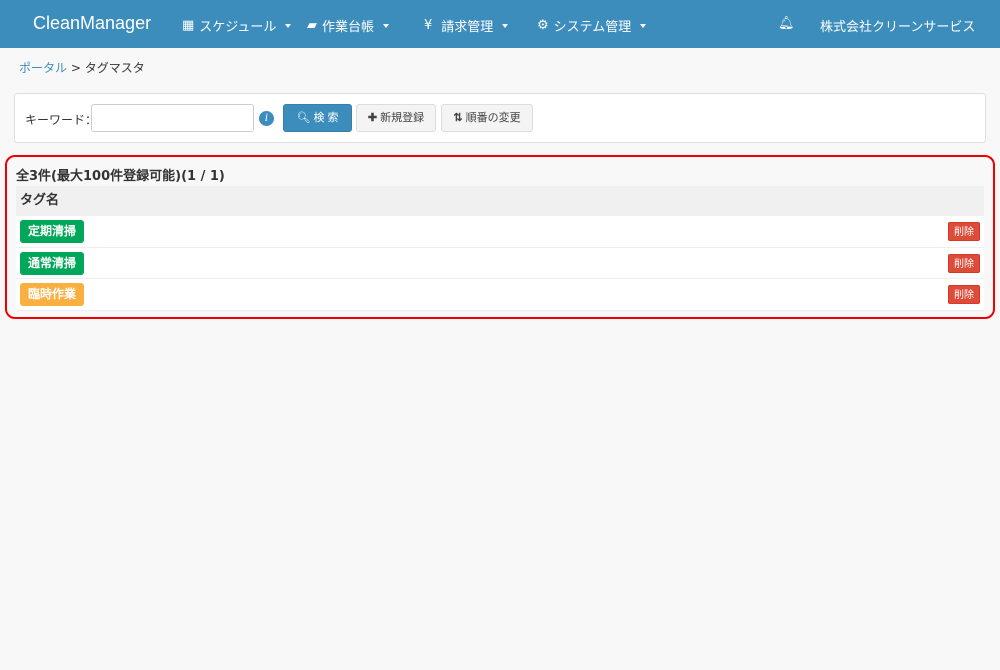  What do you see at coordinates (92, 23) in the screenshot?
I see `brand-logo: CleanManager` at bounding box center [92, 23].